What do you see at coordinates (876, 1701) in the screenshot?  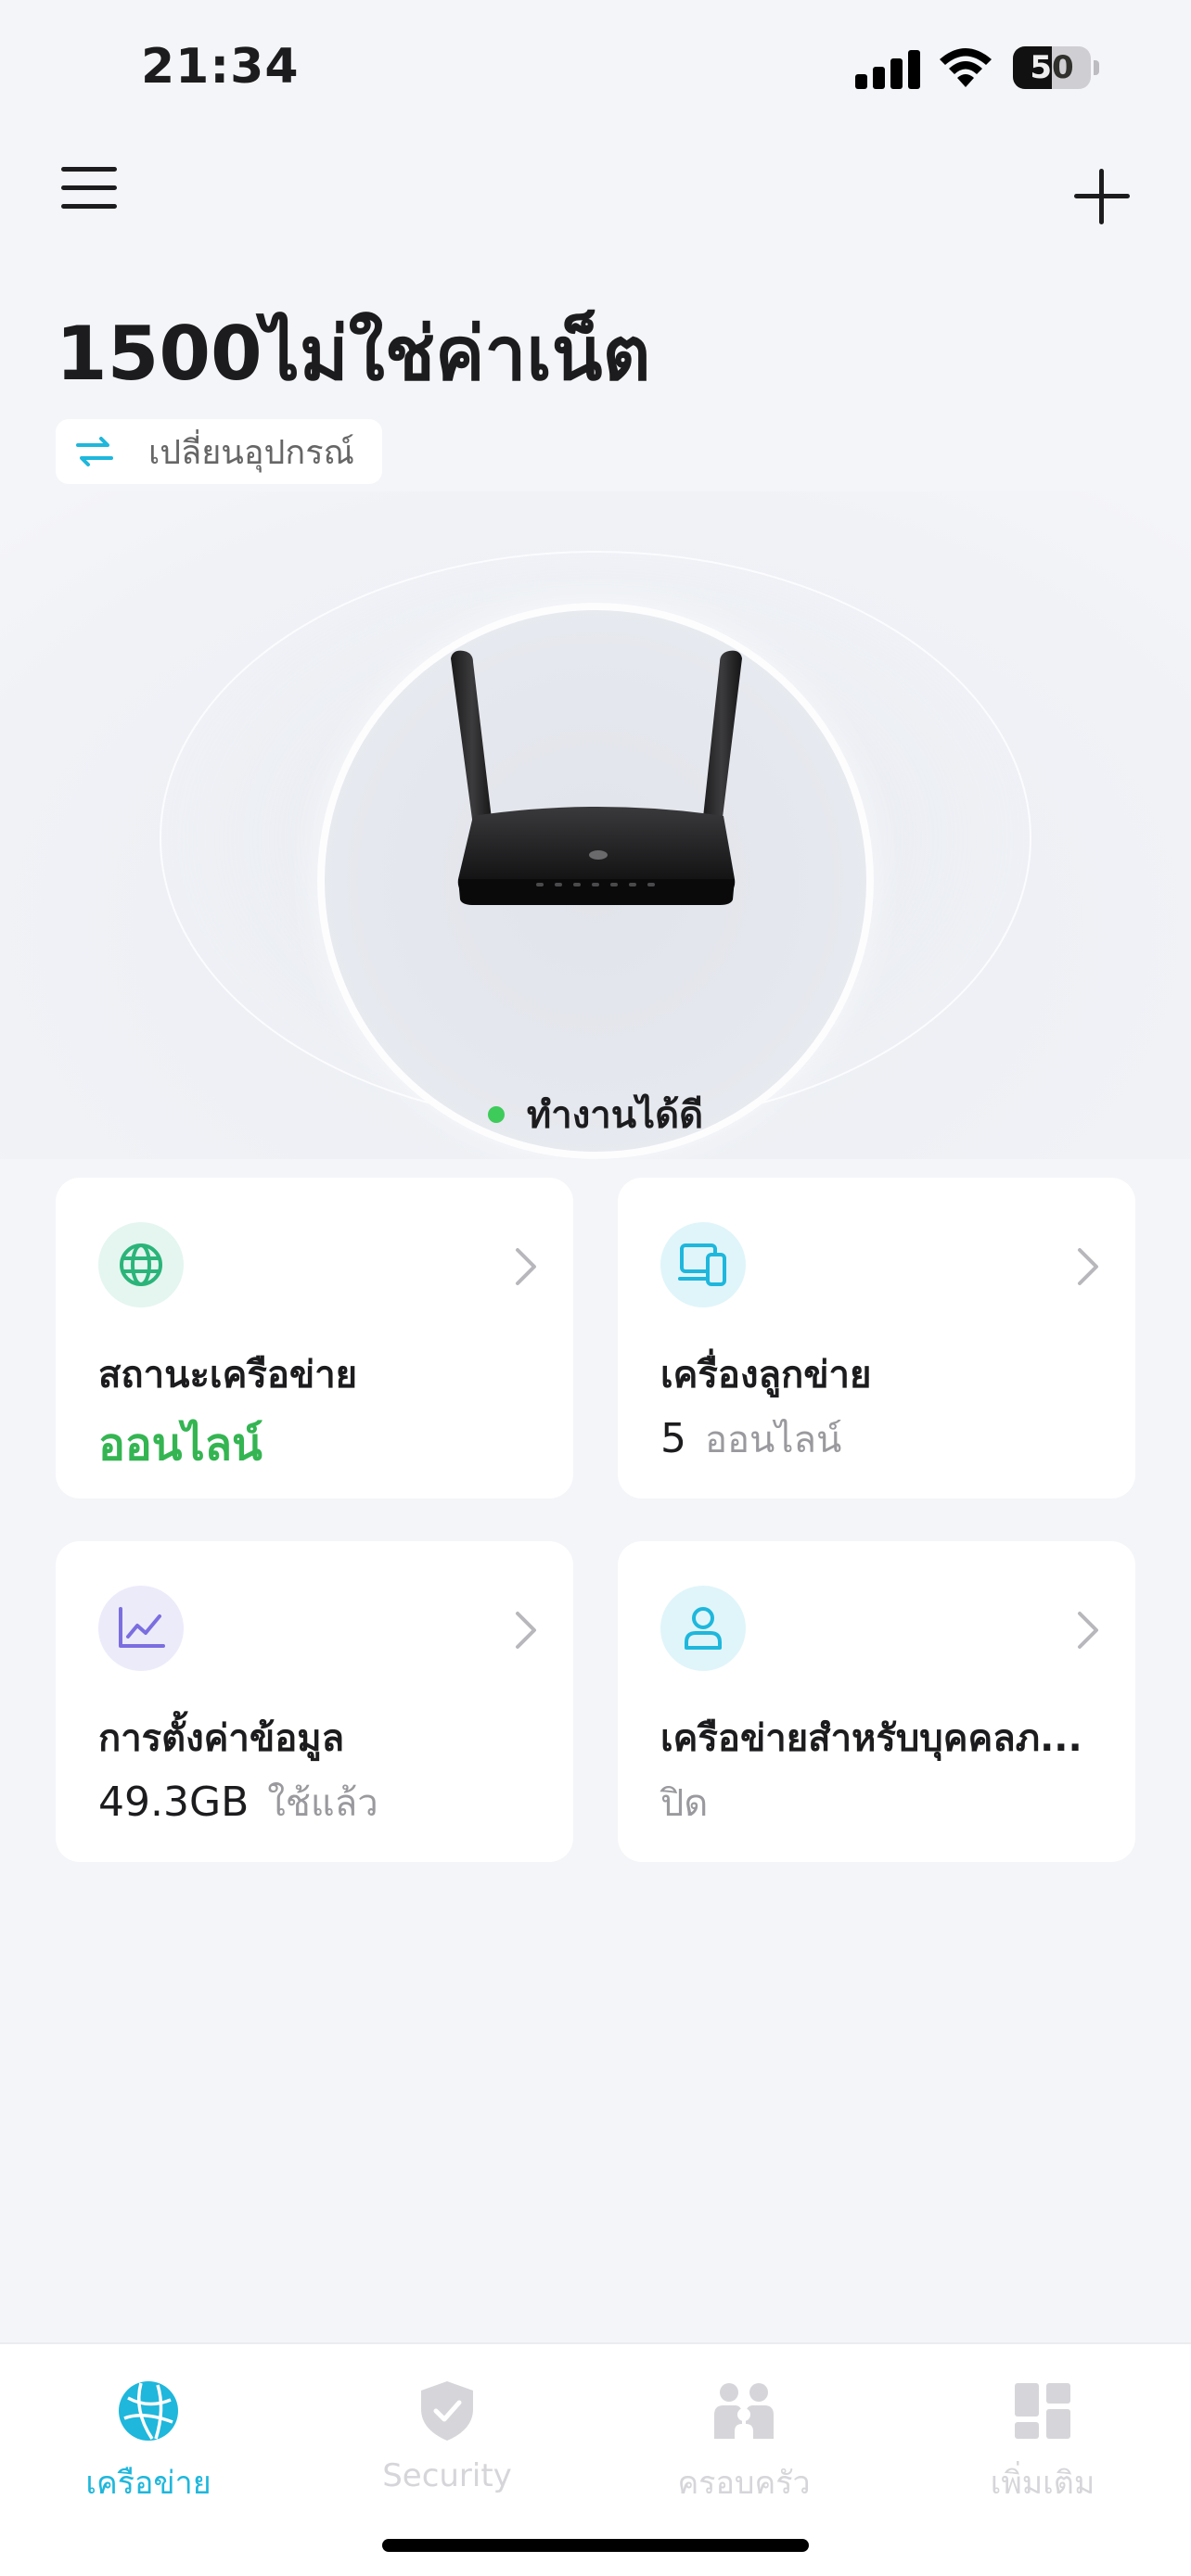 I see `guest-network-card: เครือข่ายสำหรับบุคคลภ... ปิด` at bounding box center [876, 1701].